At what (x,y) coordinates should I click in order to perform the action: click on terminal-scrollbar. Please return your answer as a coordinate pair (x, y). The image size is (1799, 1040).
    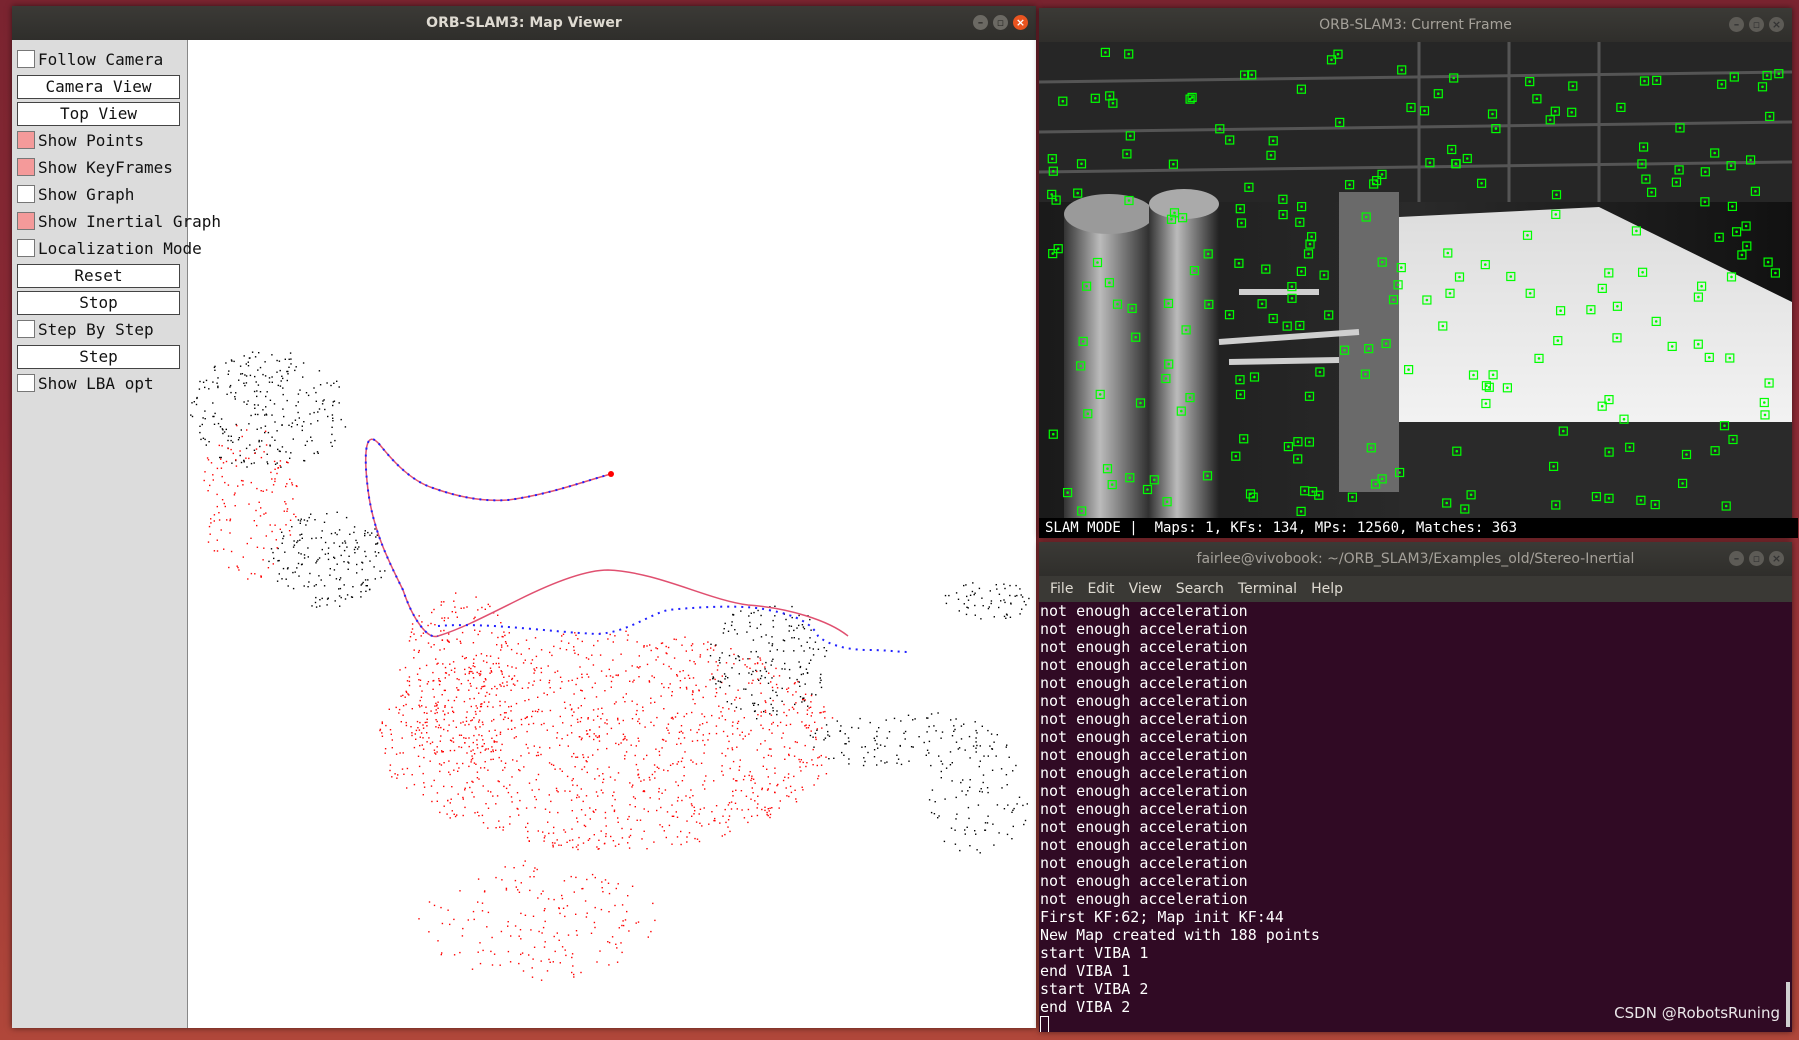
    Looking at the image, I should click on (1788, 1004).